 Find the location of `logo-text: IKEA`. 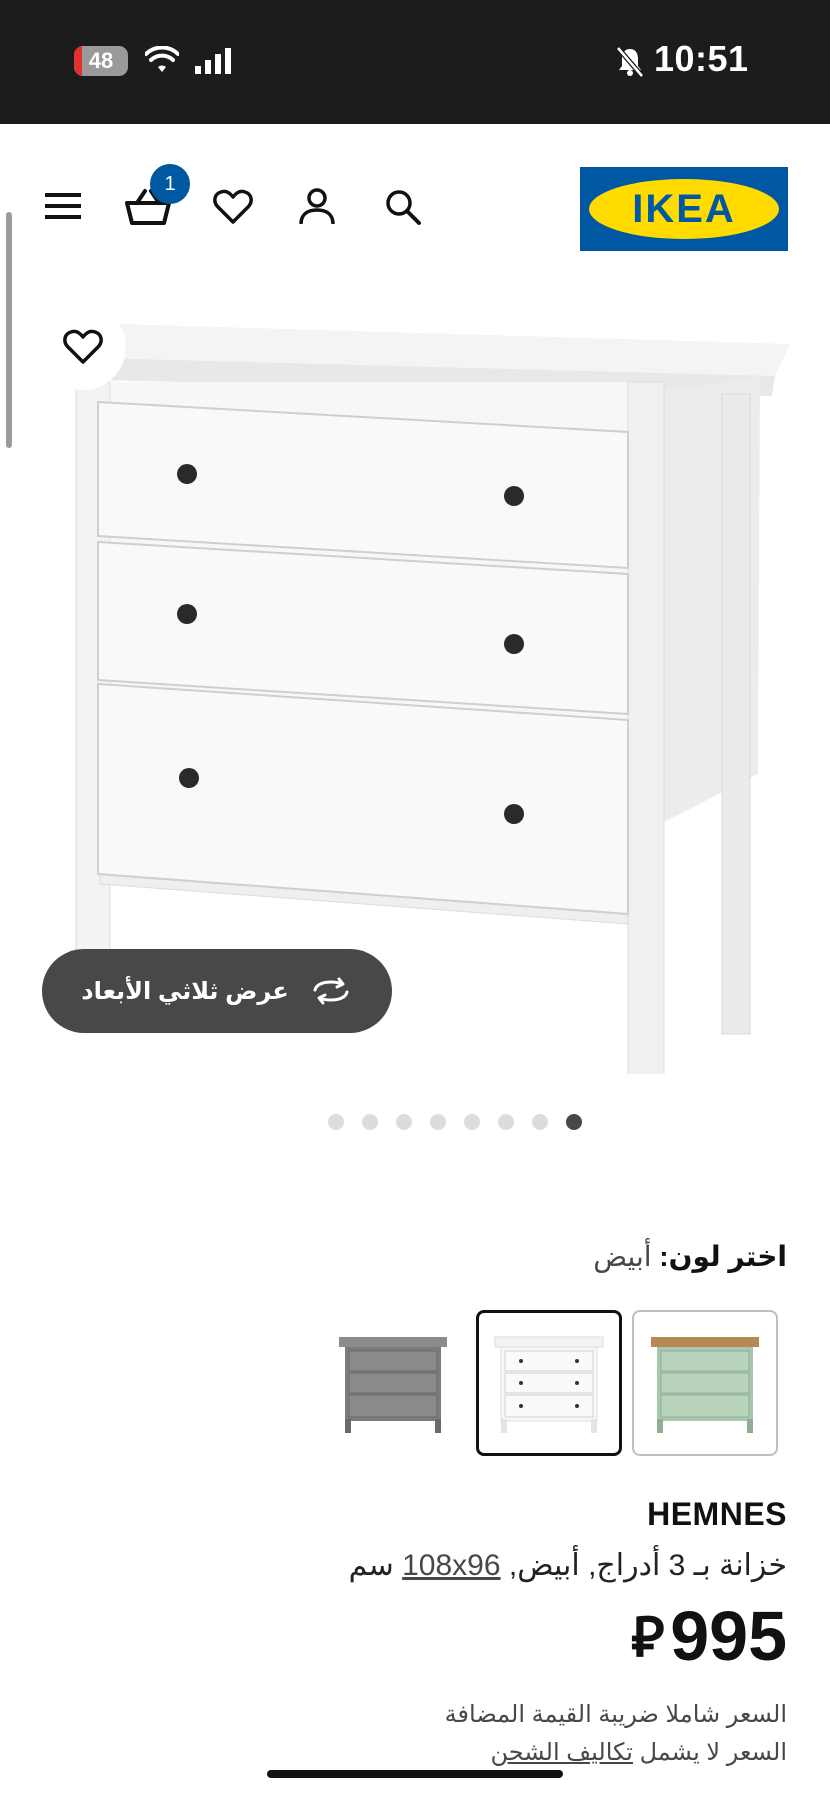

logo-text: IKEA is located at coordinates (684, 209).